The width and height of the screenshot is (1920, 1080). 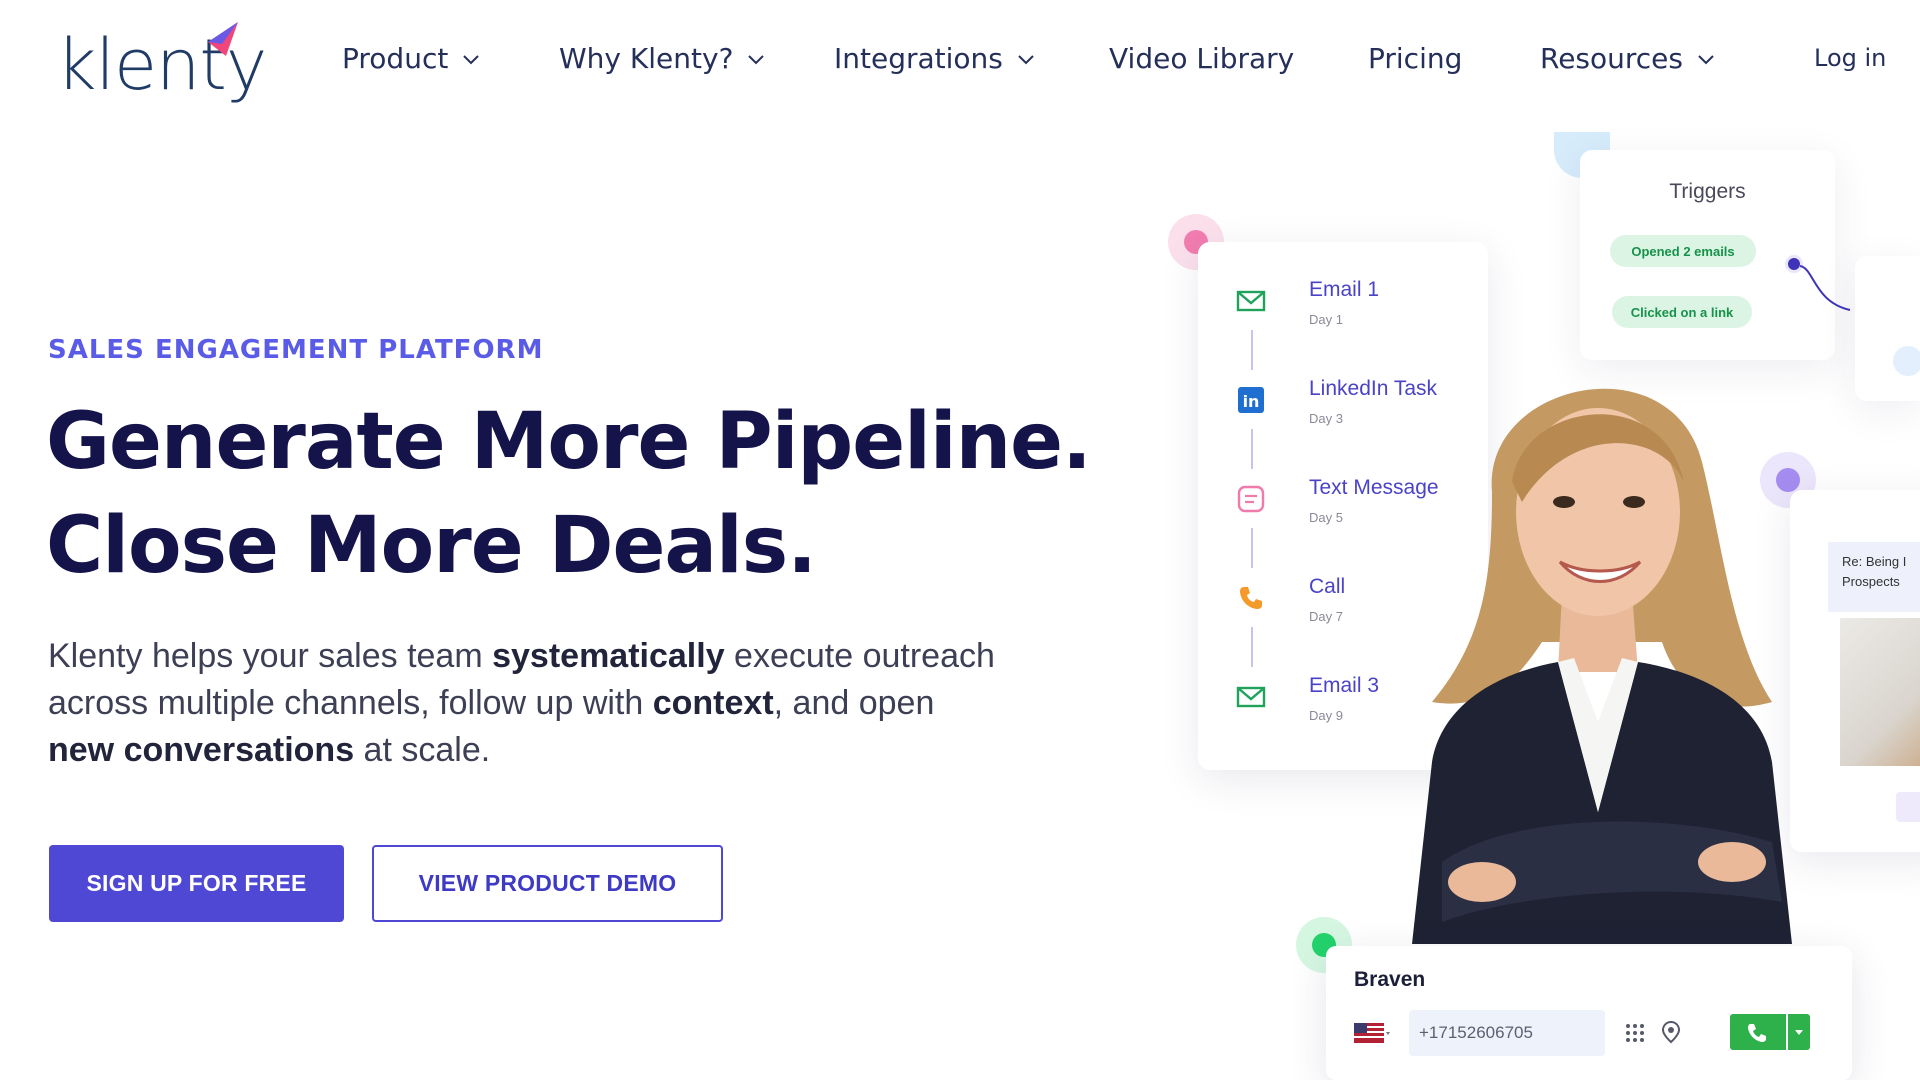 I want to click on hero-eyebrow: SALES ENGAGEMENT PLATFORM, so click(x=296, y=350).